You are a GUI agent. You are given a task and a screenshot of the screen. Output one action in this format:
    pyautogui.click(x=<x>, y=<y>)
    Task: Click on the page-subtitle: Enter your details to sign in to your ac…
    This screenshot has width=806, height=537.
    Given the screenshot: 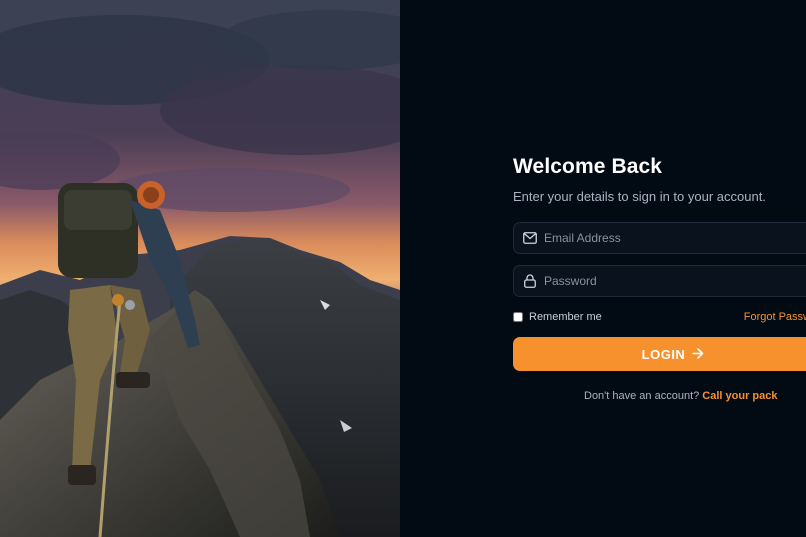 What is the action you would take?
    pyautogui.click(x=639, y=196)
    